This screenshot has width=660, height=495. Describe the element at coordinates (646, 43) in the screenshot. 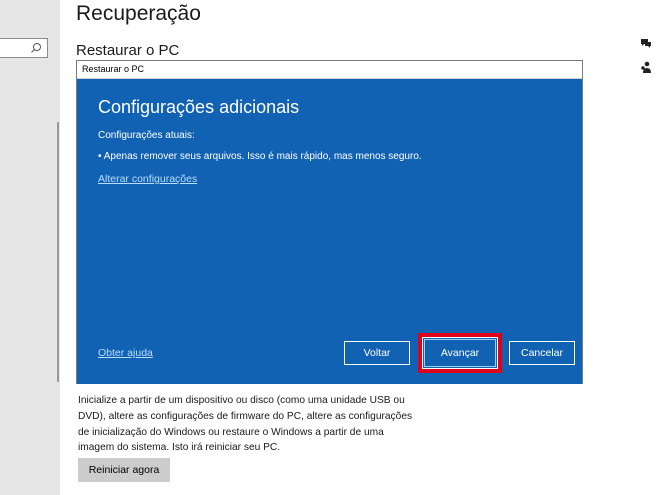

I see `chat-icon` at that location.